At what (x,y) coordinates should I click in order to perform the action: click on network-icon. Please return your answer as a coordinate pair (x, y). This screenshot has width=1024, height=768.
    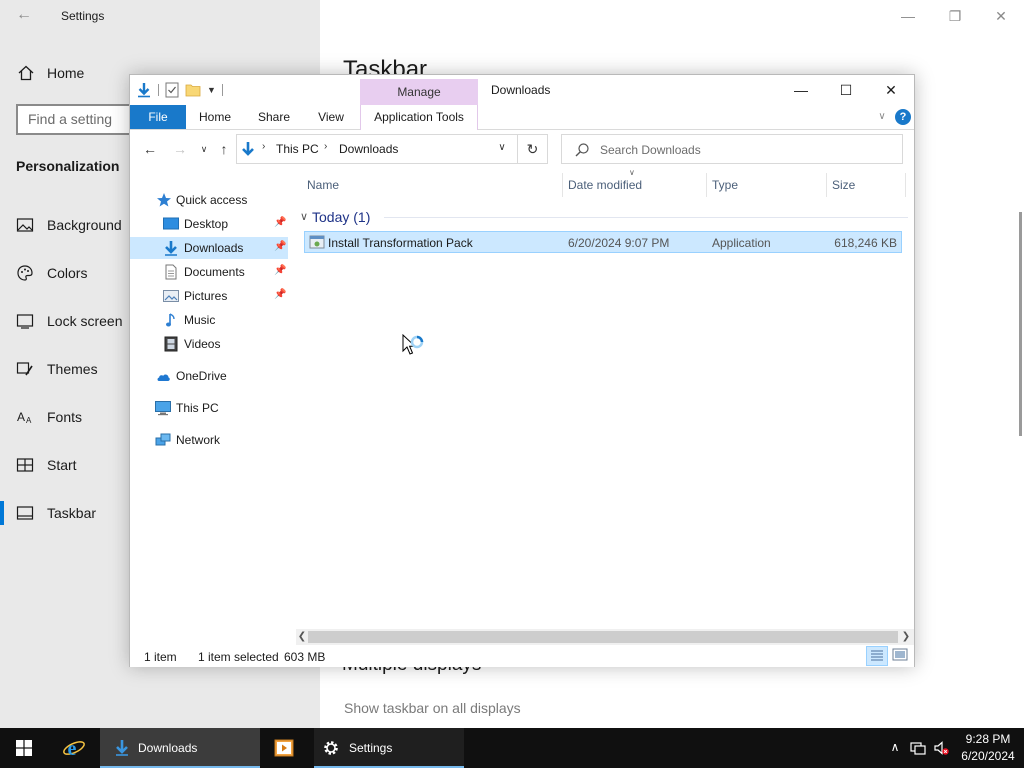
    Looking at the image, I should click on (163, 439).